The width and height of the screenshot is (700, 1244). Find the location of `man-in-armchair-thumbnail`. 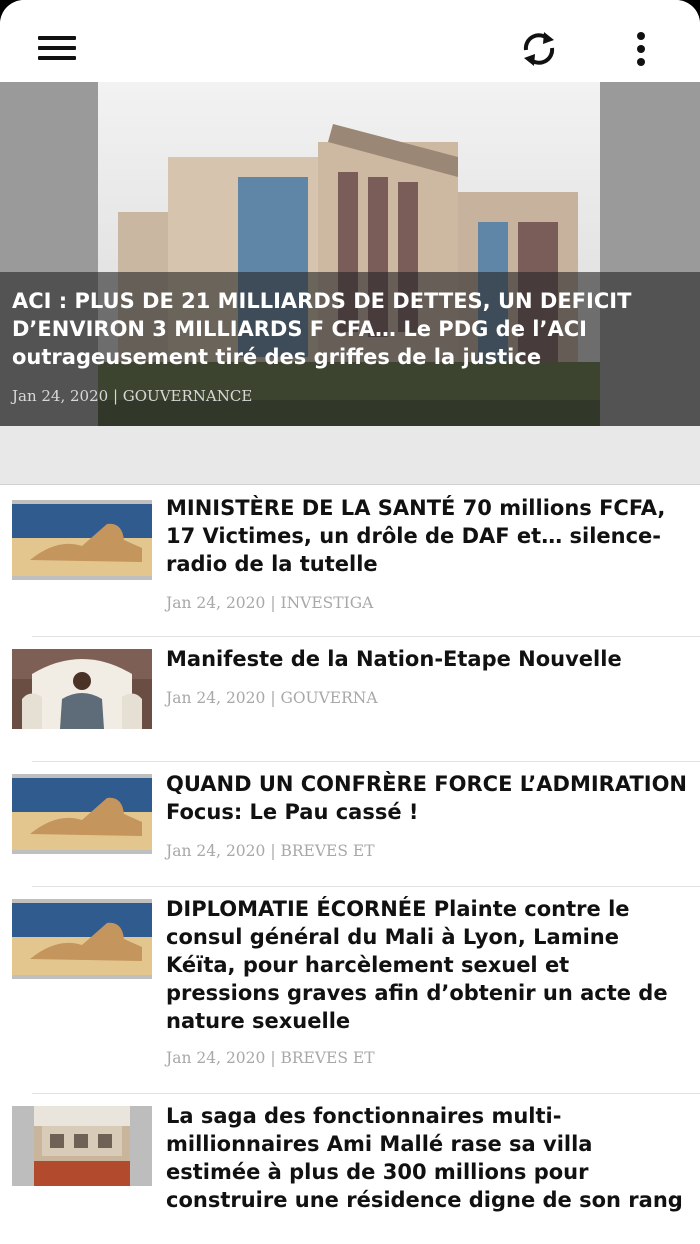

man-in-armchair-thumbnail is located at coordinates (82, 689).